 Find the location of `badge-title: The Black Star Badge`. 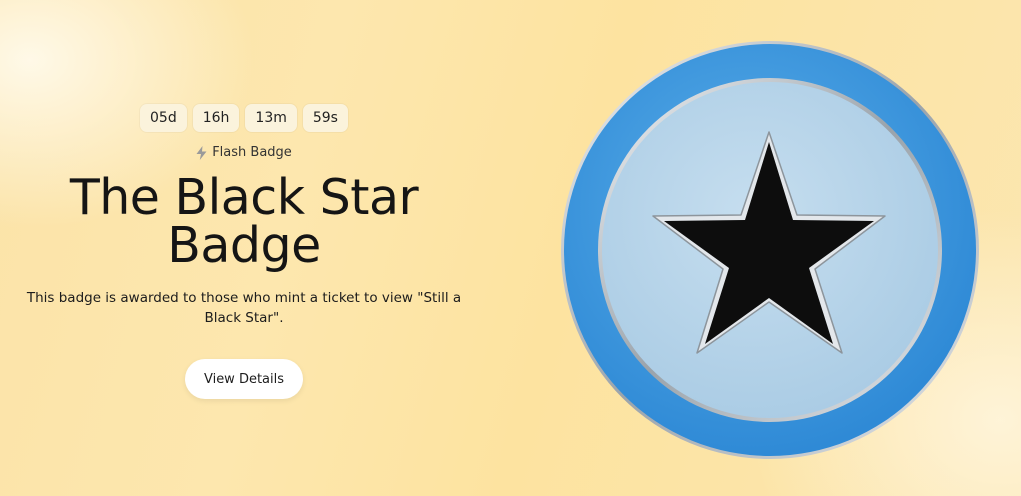

badge-title: The Black Star Badge is located at coordinates (244, 221).